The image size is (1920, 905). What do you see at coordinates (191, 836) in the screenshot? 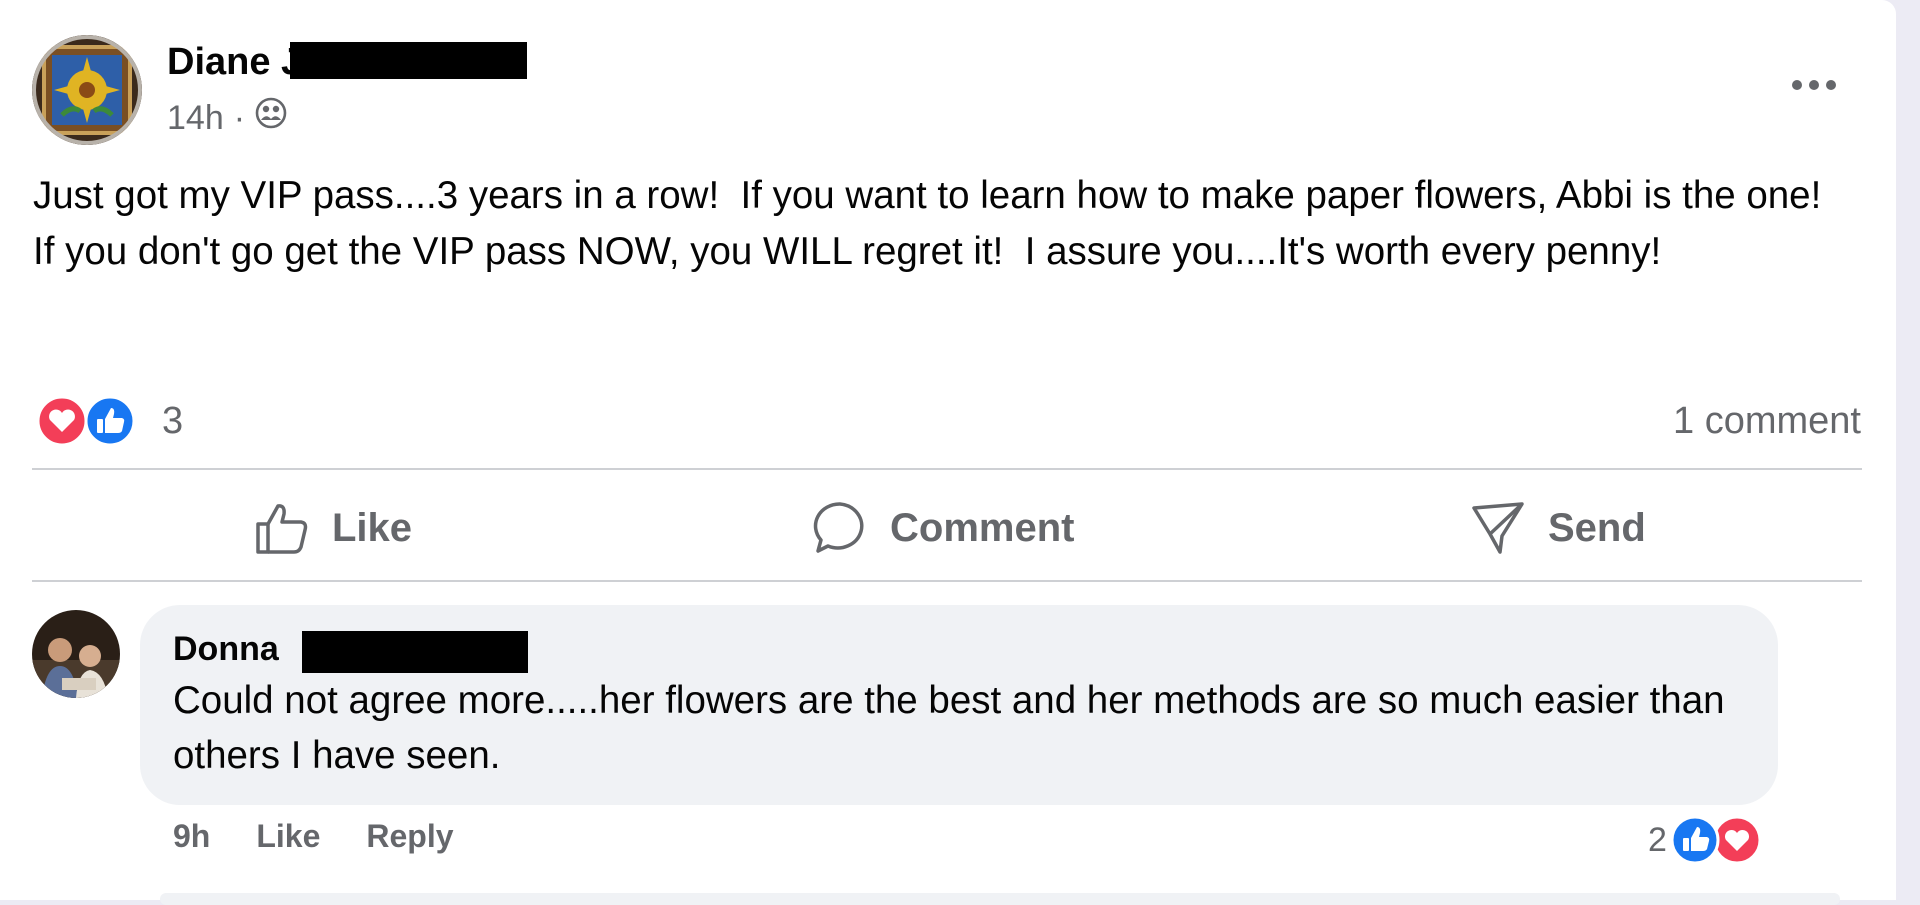
I see `comment-time: 9h` at bounding box center [191, 836].